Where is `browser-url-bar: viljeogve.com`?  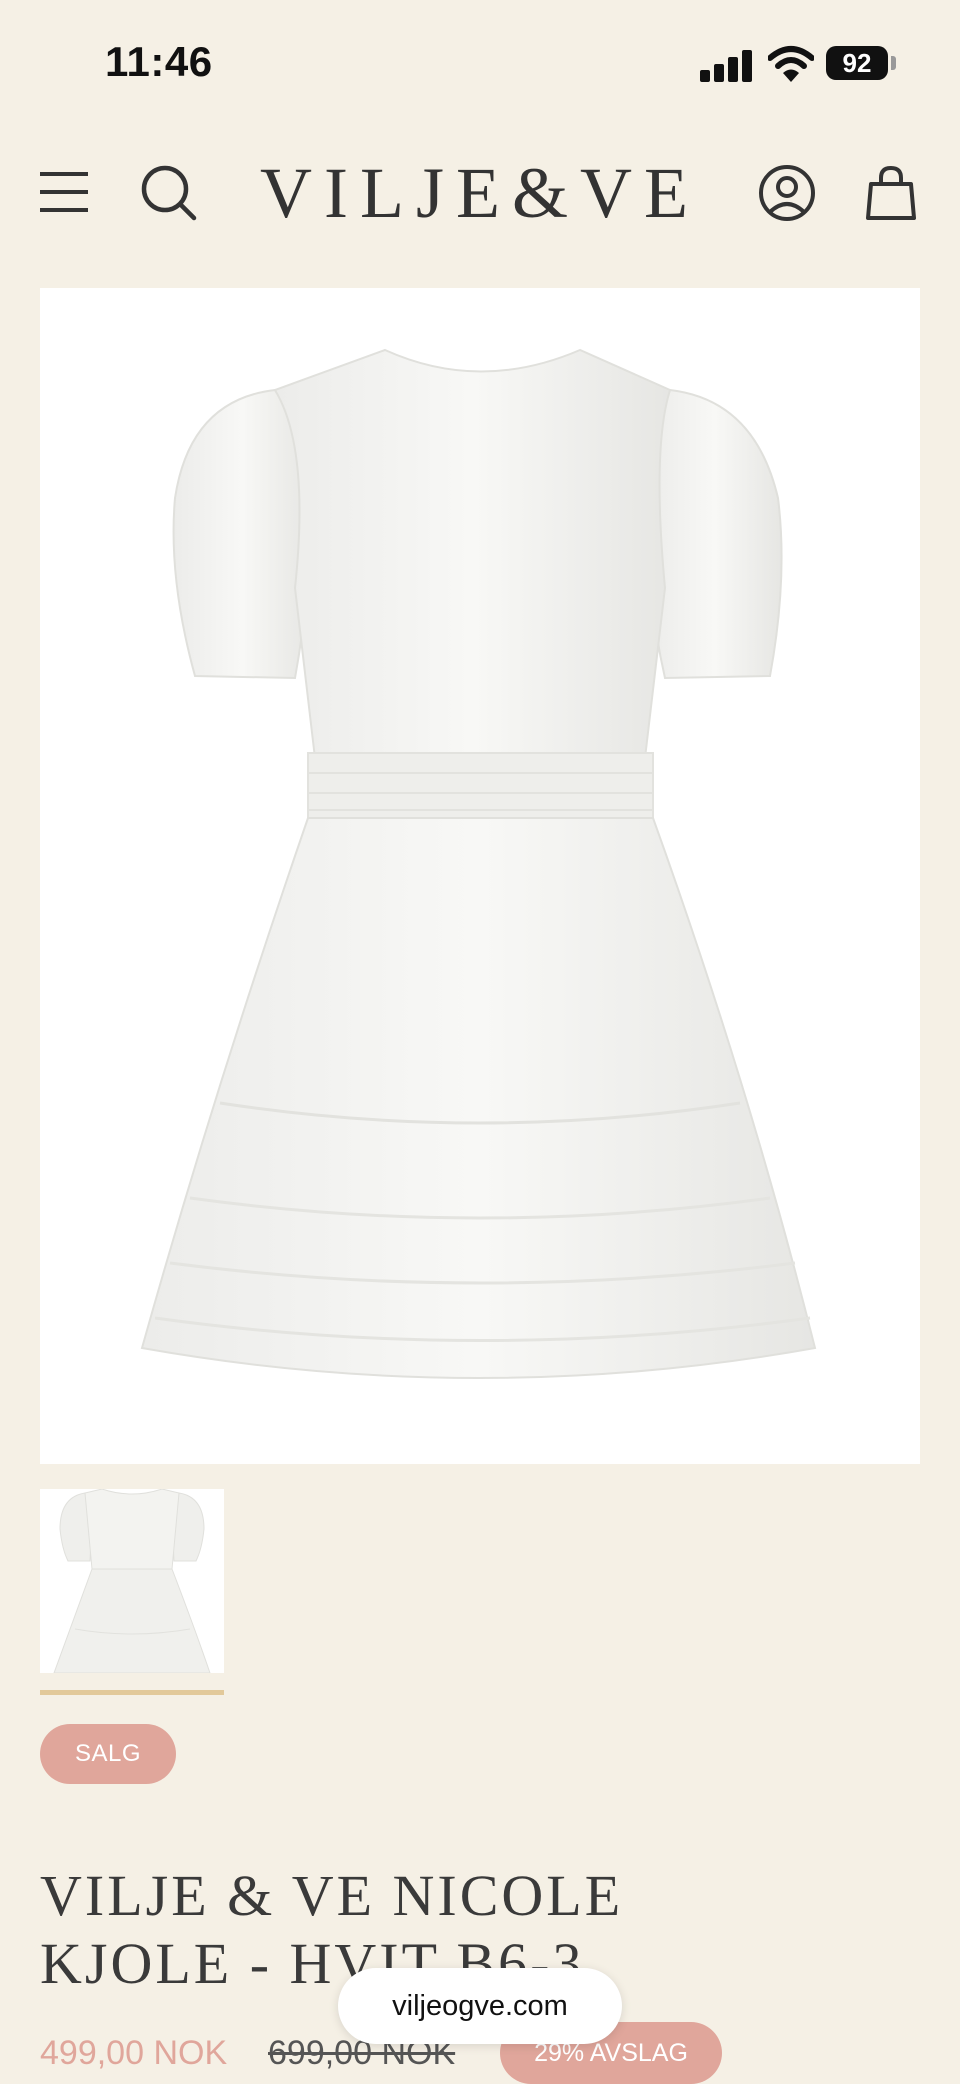
browser-url-bar: viljeogve.com is located at coordinates (480, 2006).